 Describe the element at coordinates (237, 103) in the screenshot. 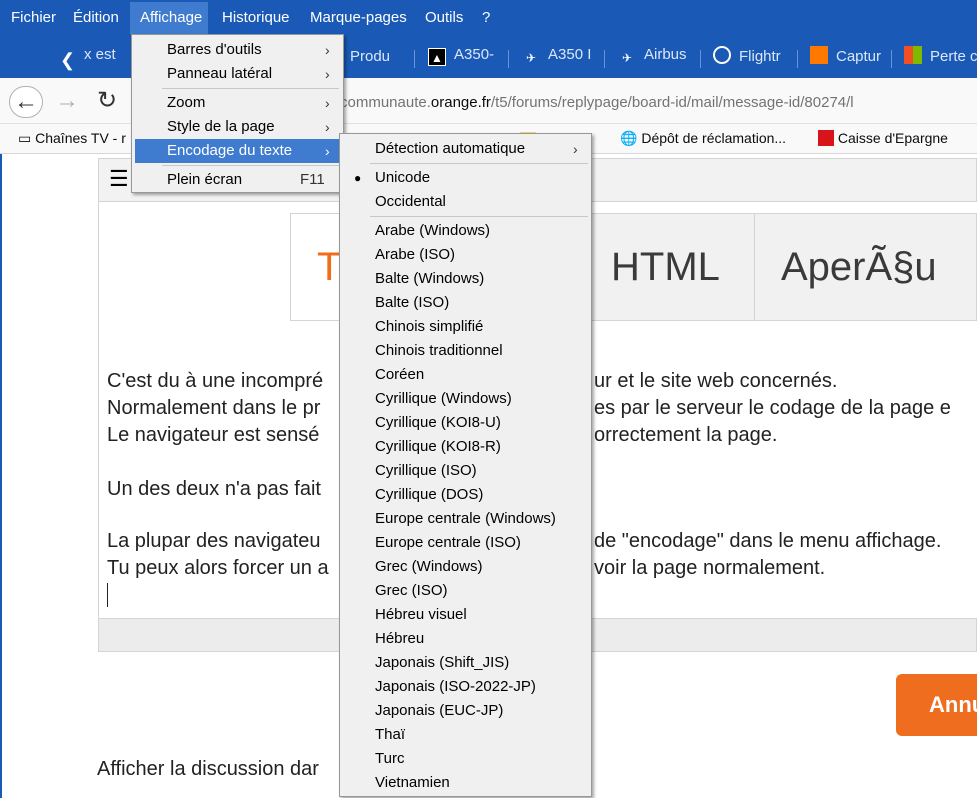

I see `menu-item-zoom: Zoom ›` at that location.